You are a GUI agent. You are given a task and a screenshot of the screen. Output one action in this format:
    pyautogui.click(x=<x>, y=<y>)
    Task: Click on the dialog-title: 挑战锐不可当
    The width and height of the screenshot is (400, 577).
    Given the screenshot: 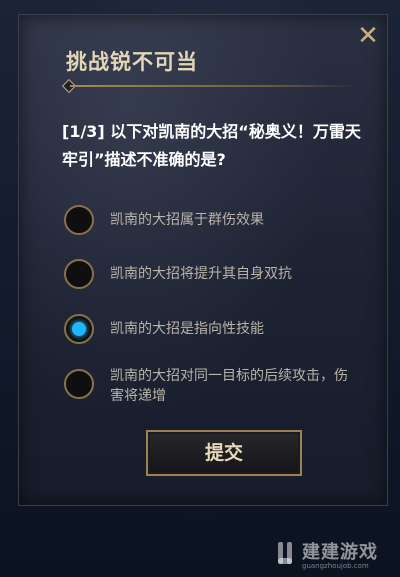 What is the action you would take?
    pyautogui.click(x=132, y=62)
    